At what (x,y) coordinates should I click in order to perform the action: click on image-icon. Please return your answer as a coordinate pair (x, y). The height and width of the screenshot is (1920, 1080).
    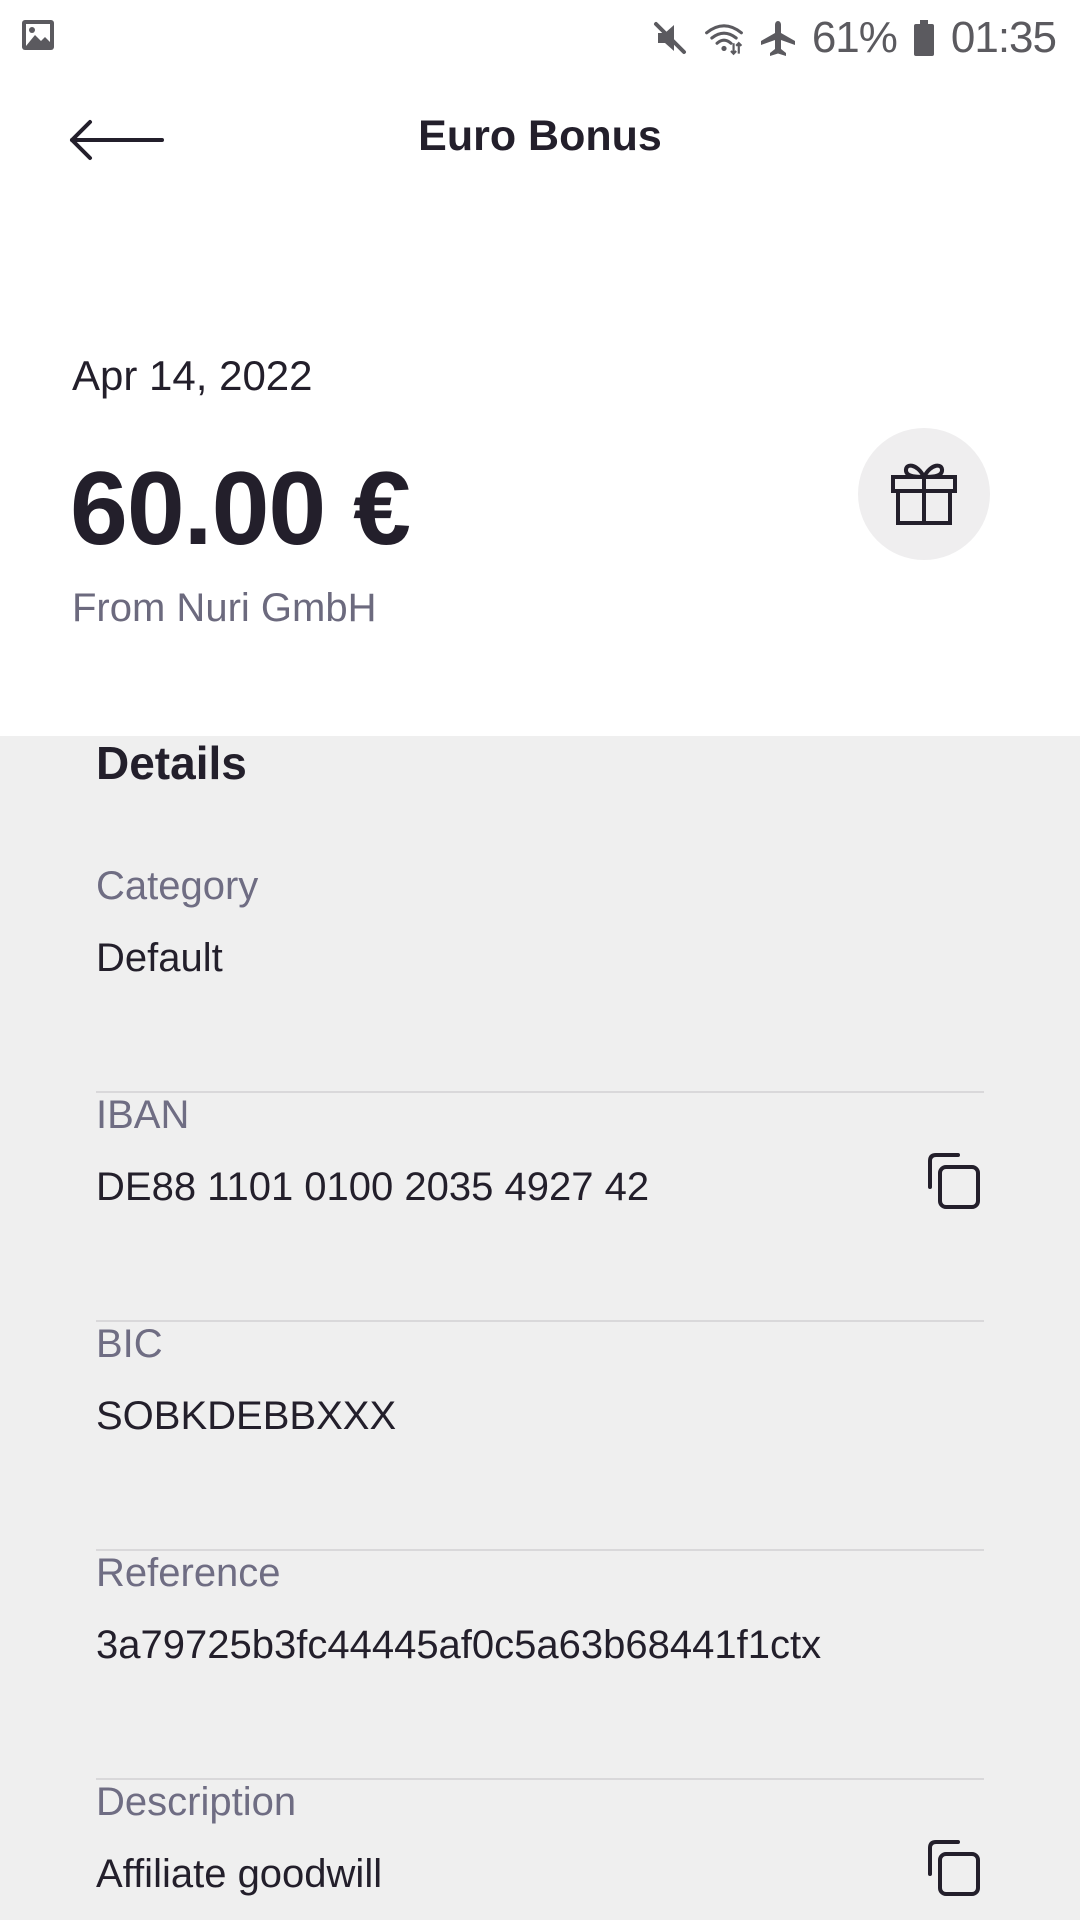
    Looking at the image, I should click on (38, 35).